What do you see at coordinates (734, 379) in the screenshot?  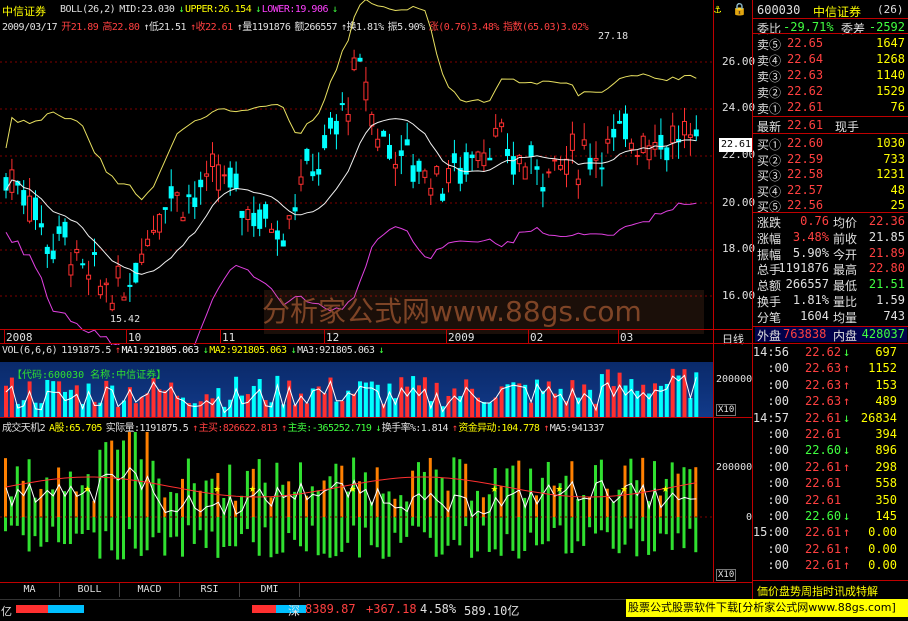 I see `volume-axis-label: 200000` at bounding box center [734, 379].